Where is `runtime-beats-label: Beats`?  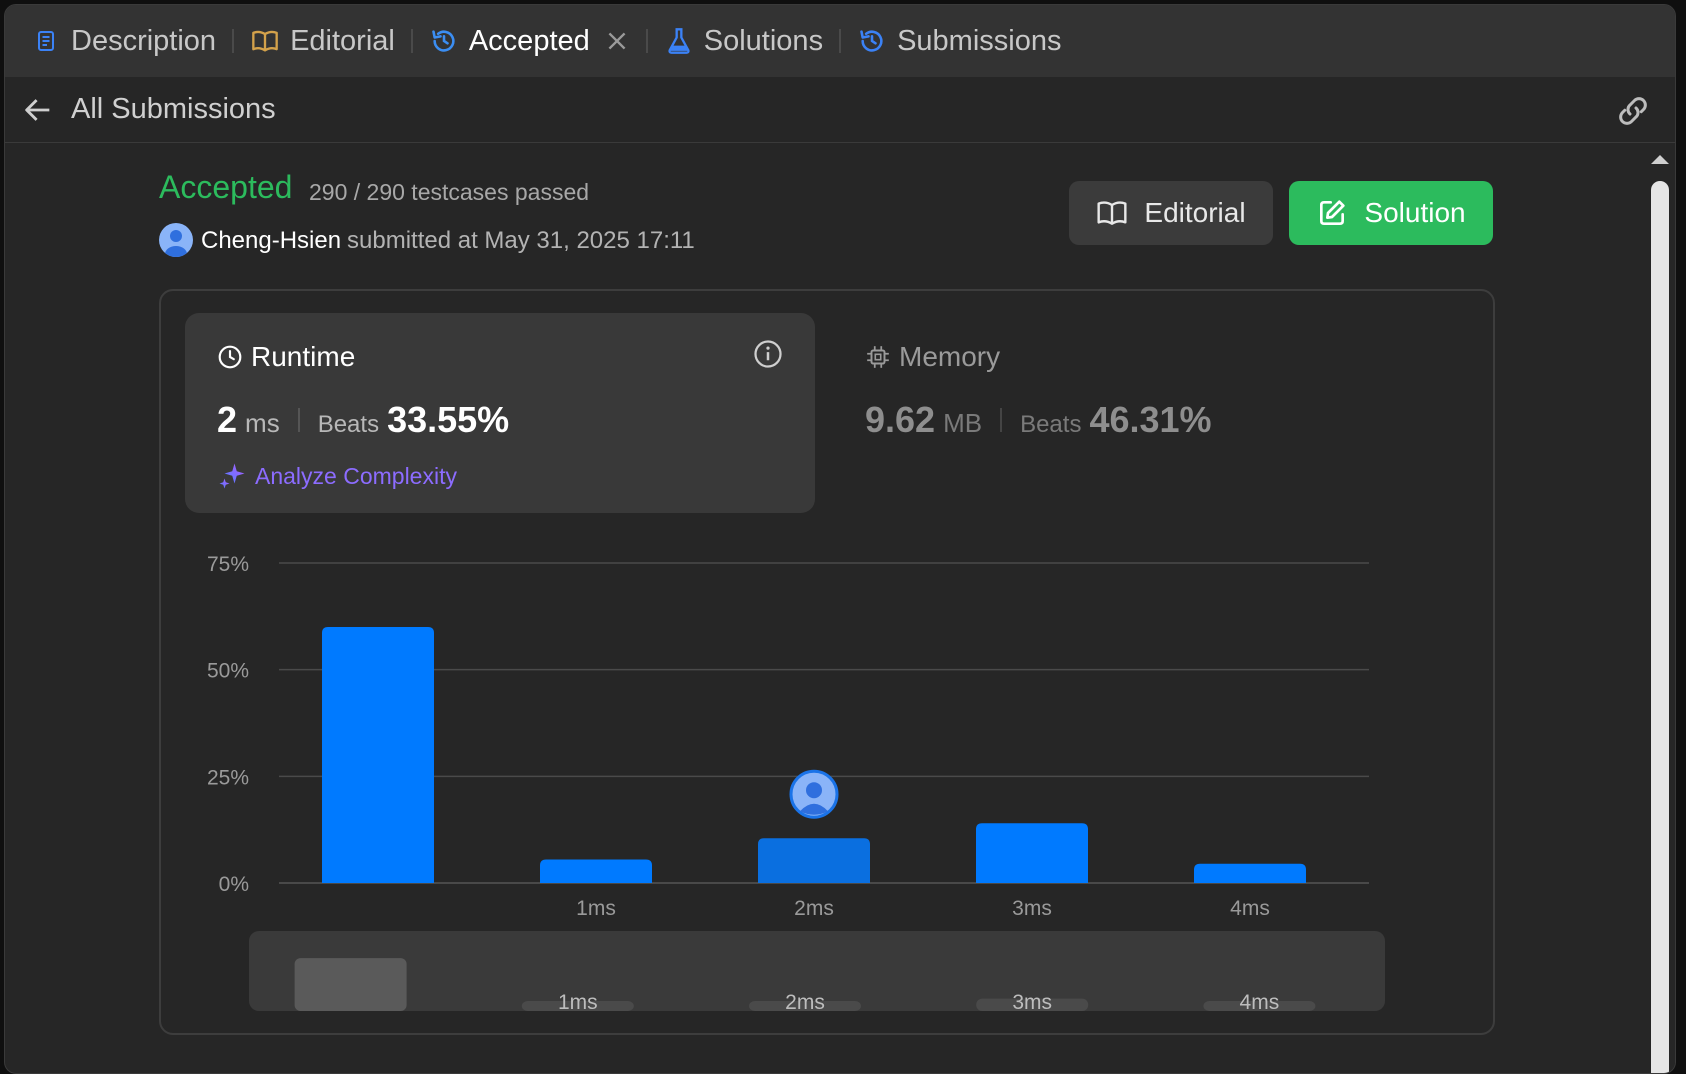
runtime-beats-label: Beats is located at coordinates (348, 424).